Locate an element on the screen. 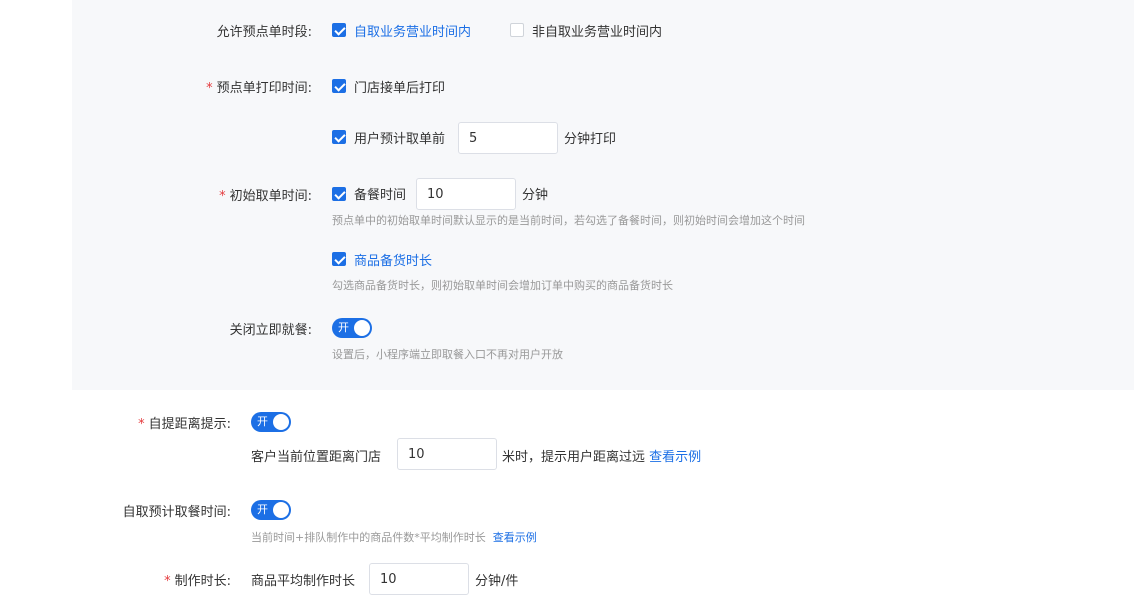 The width and height of the screenshot is (1134, 612). make-time-label-text: 制作时长: is located at coordinates (202, 581).